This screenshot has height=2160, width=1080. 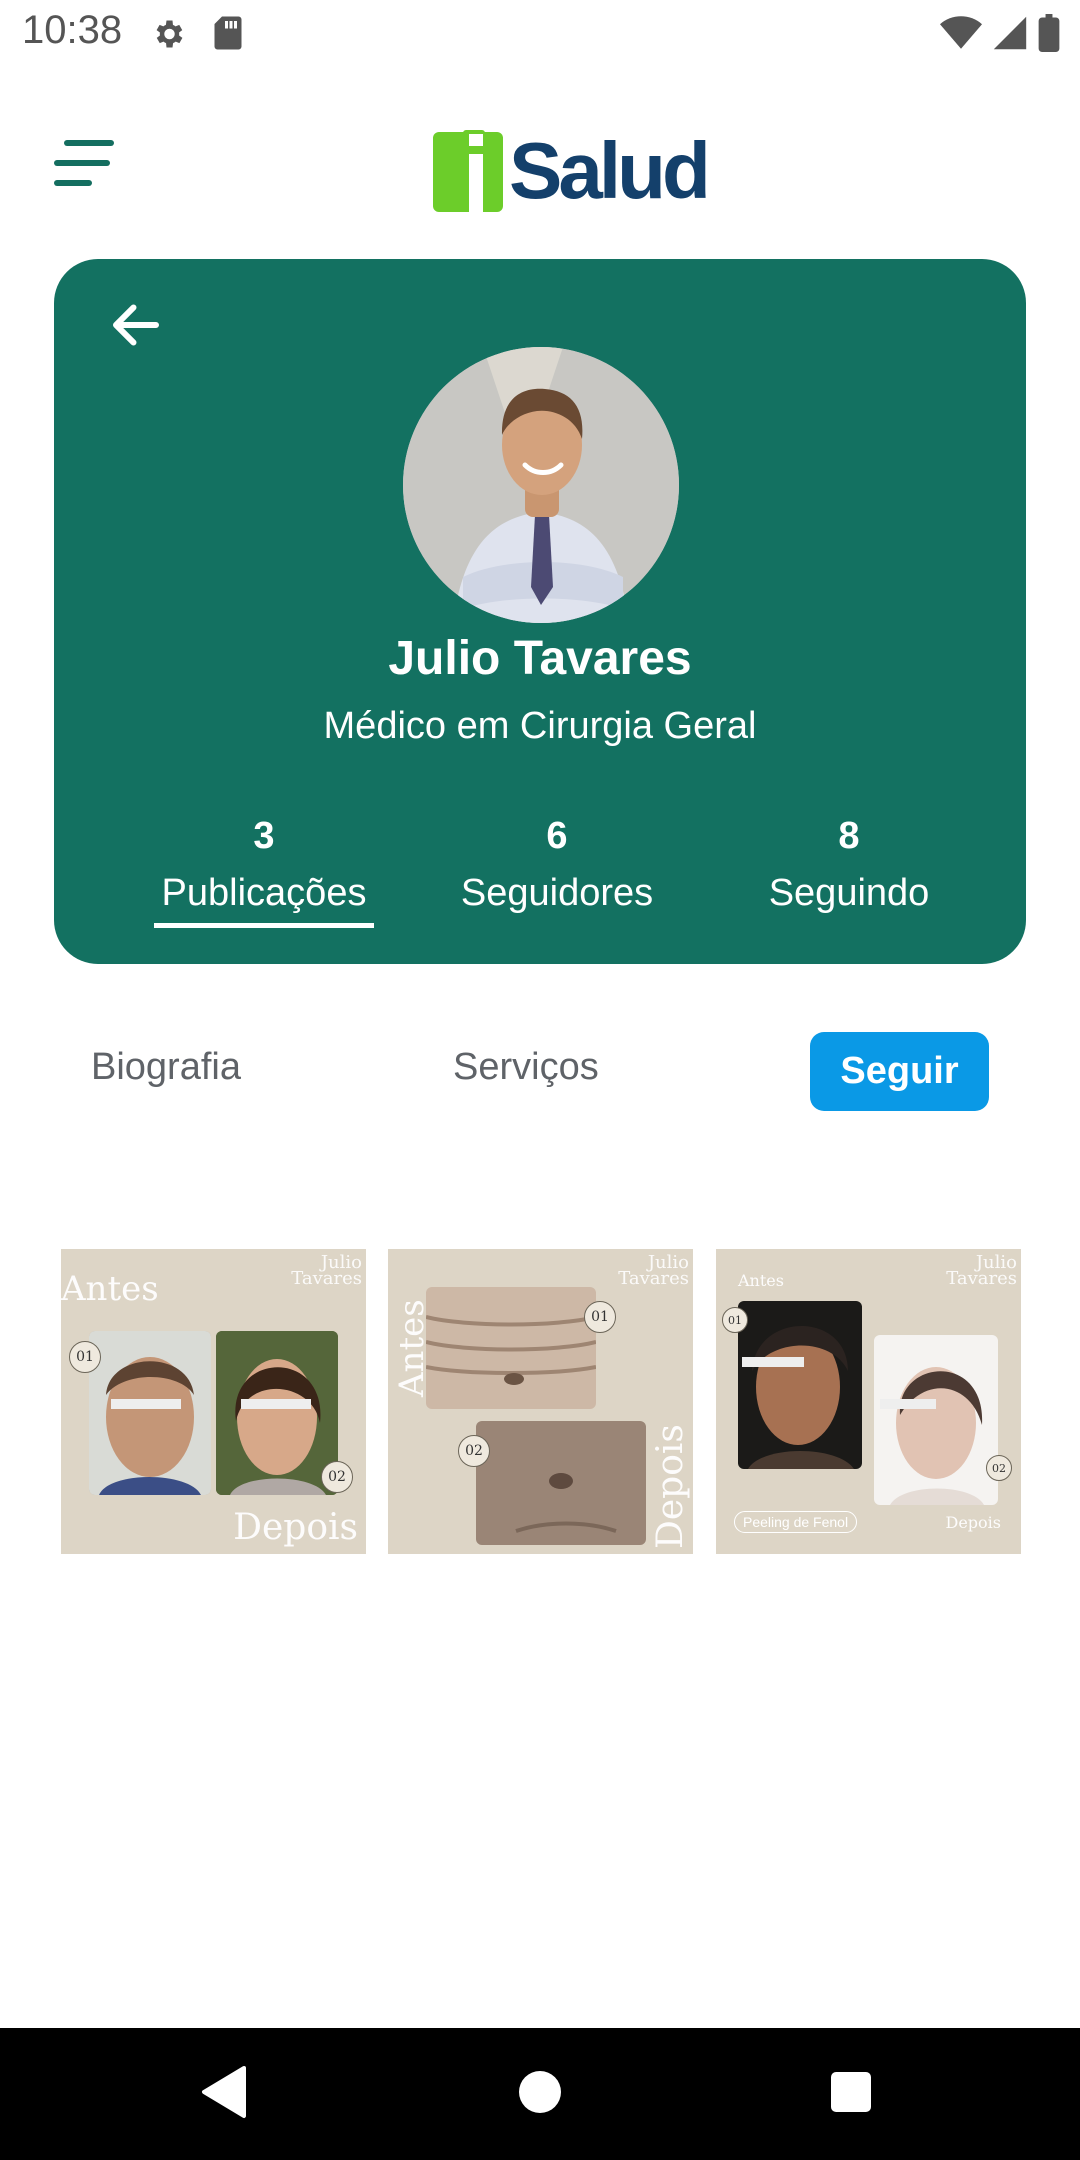 What do you see at coordinates (557, 893) in the screenshot?
I see `stat-label: Seguidores` at bounding box center [557, 893].